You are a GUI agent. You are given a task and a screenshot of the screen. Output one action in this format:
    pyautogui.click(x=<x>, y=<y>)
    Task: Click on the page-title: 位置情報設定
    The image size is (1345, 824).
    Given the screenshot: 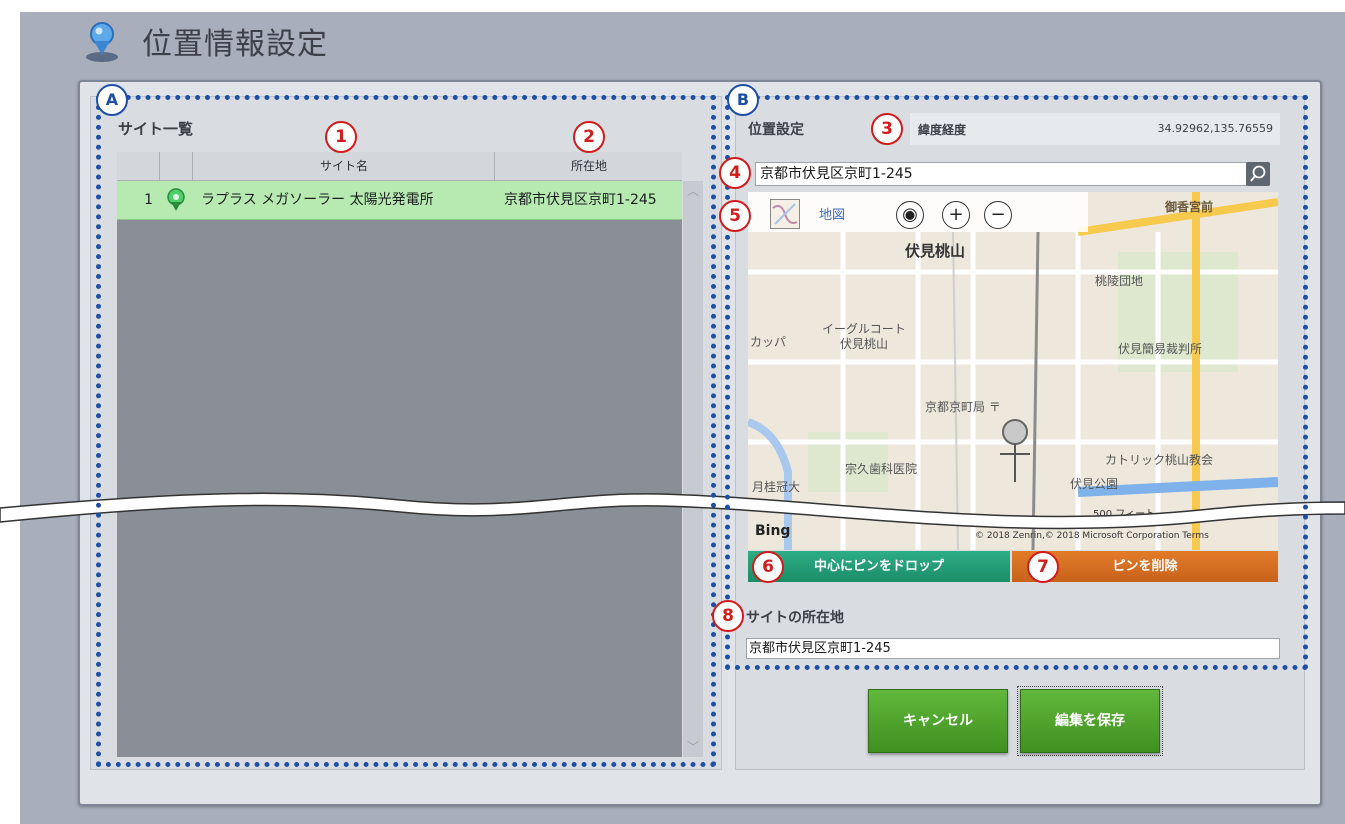 What is the action you would take?
    pyautogui.click(x=235, y=44)
    